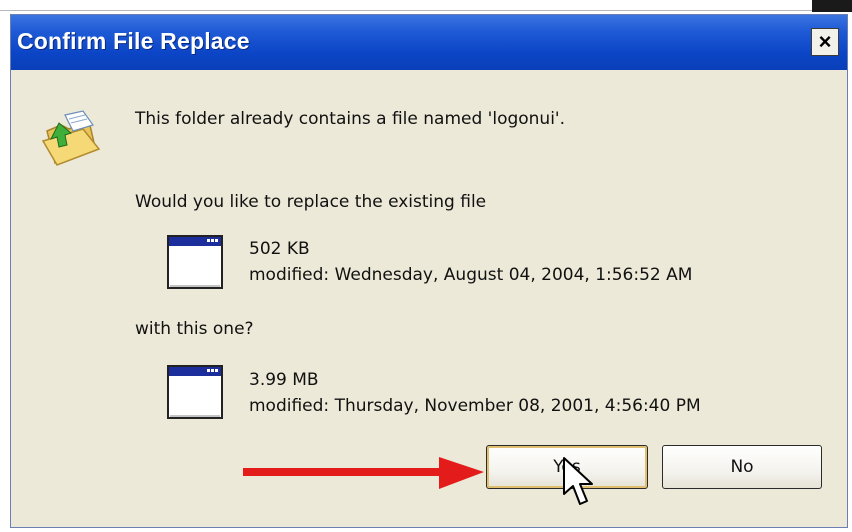  What do you see at coordinates (832, 6) in the screenshot?
I see `background-window-corner` at bounding box center [832, 6].